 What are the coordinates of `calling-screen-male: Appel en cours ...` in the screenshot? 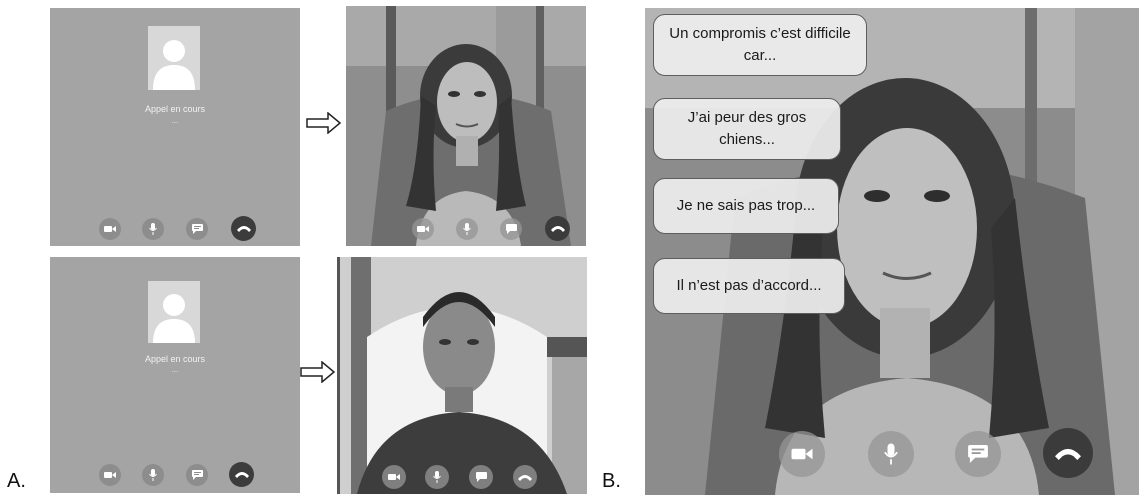 It's located at (175, 375).